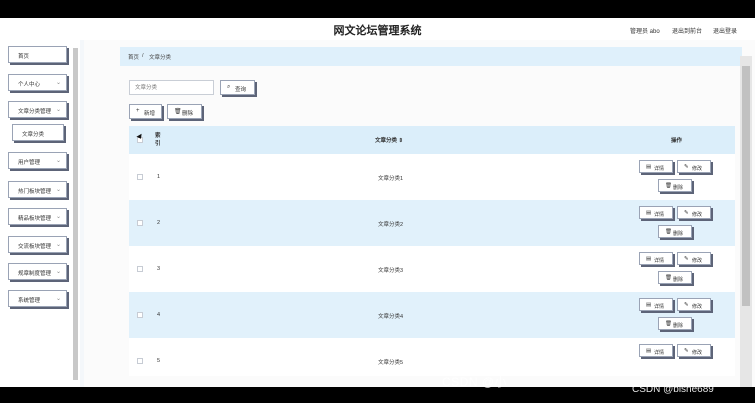 This screenshot has height=403, width=755. I want to click on main-scrollbar-thumb, so click(746, 186).